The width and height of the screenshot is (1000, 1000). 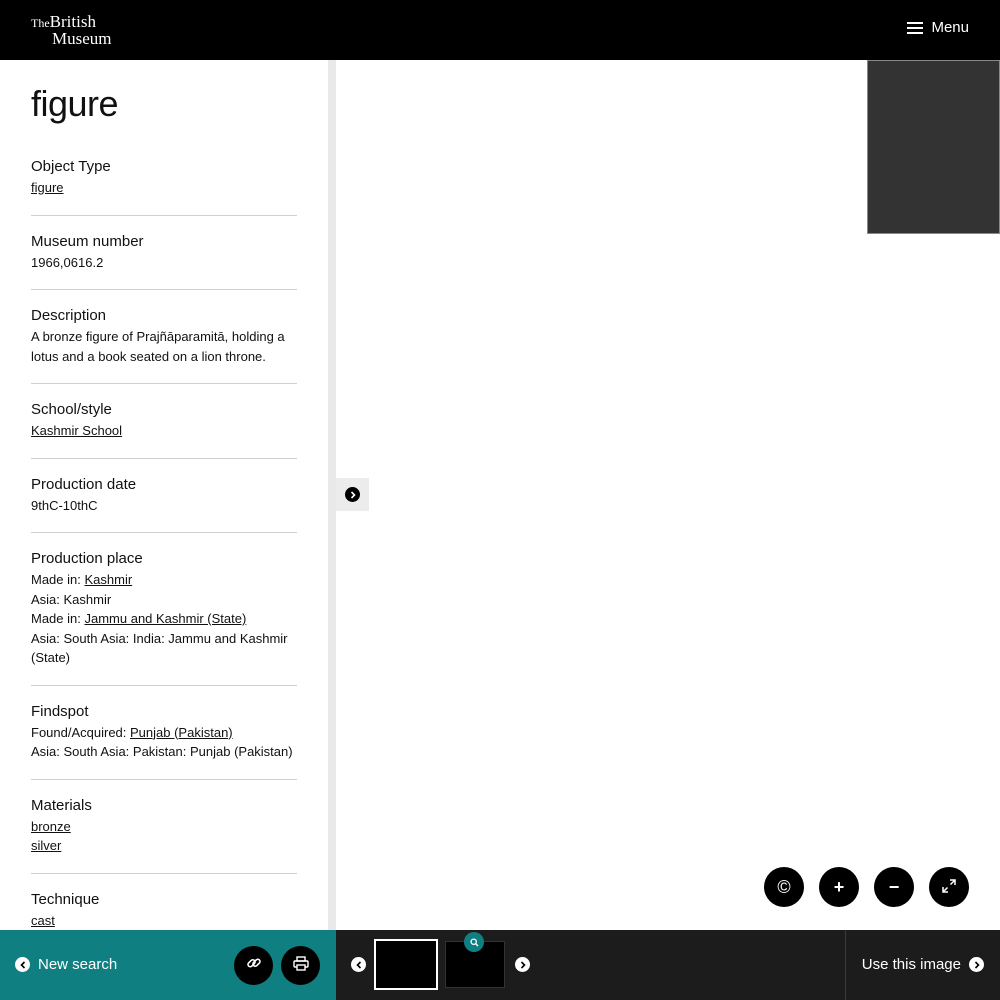 I want to click on copyright-button: ©, so click(x=784, y=887).